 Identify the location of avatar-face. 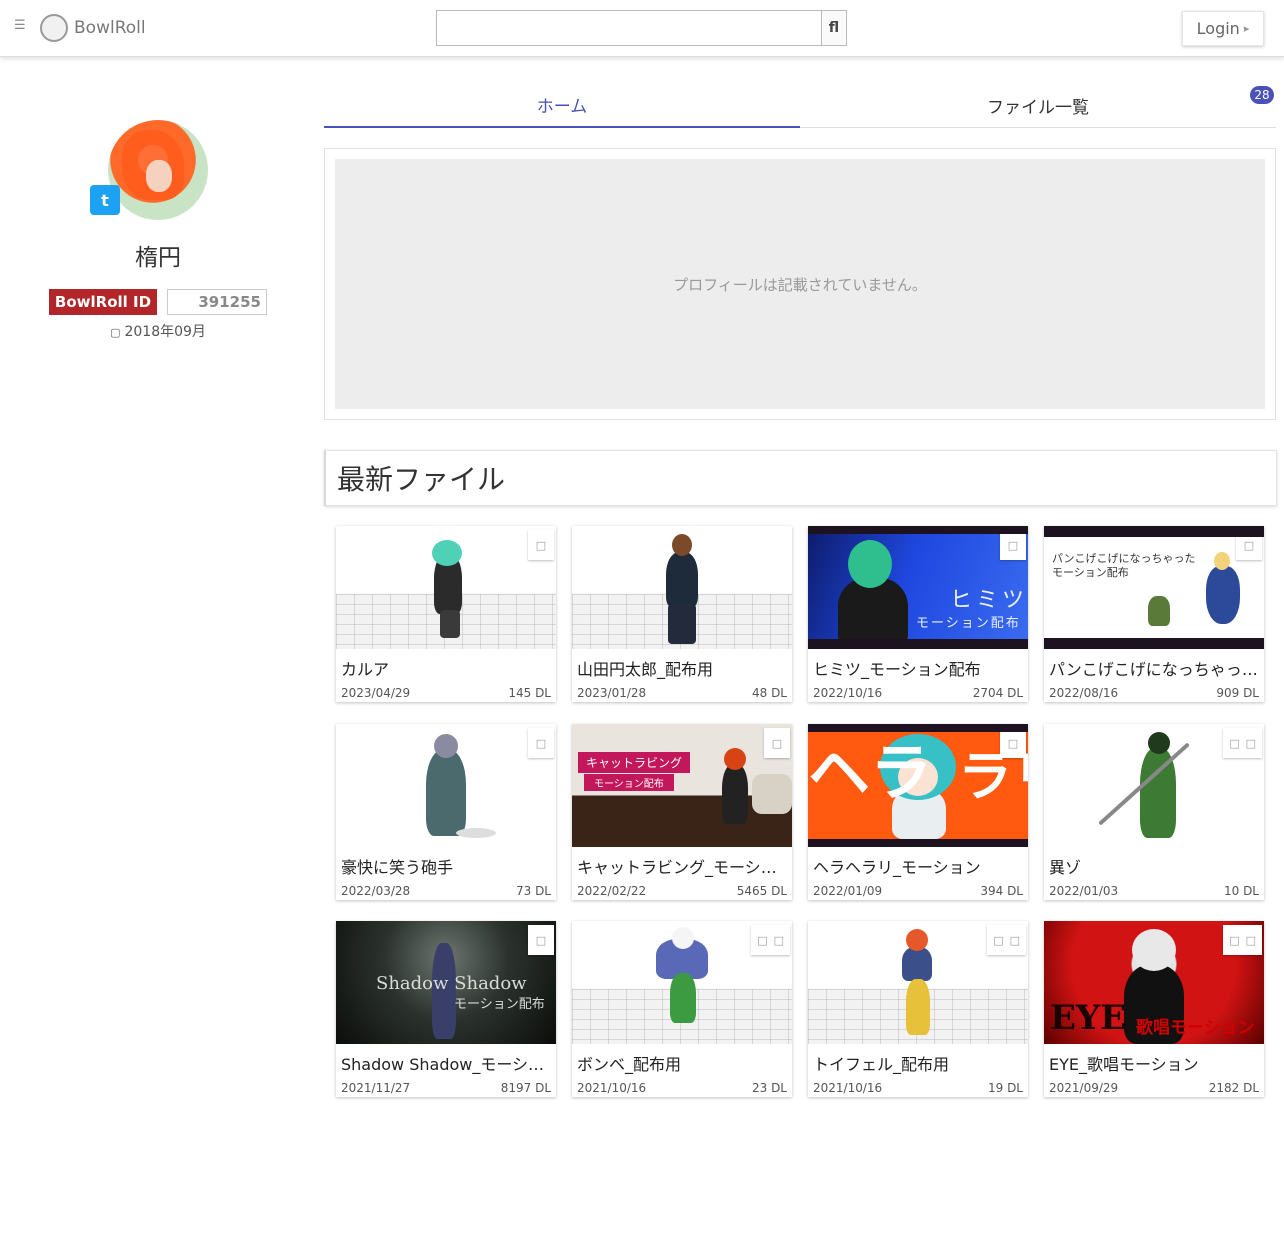
(159, 176).